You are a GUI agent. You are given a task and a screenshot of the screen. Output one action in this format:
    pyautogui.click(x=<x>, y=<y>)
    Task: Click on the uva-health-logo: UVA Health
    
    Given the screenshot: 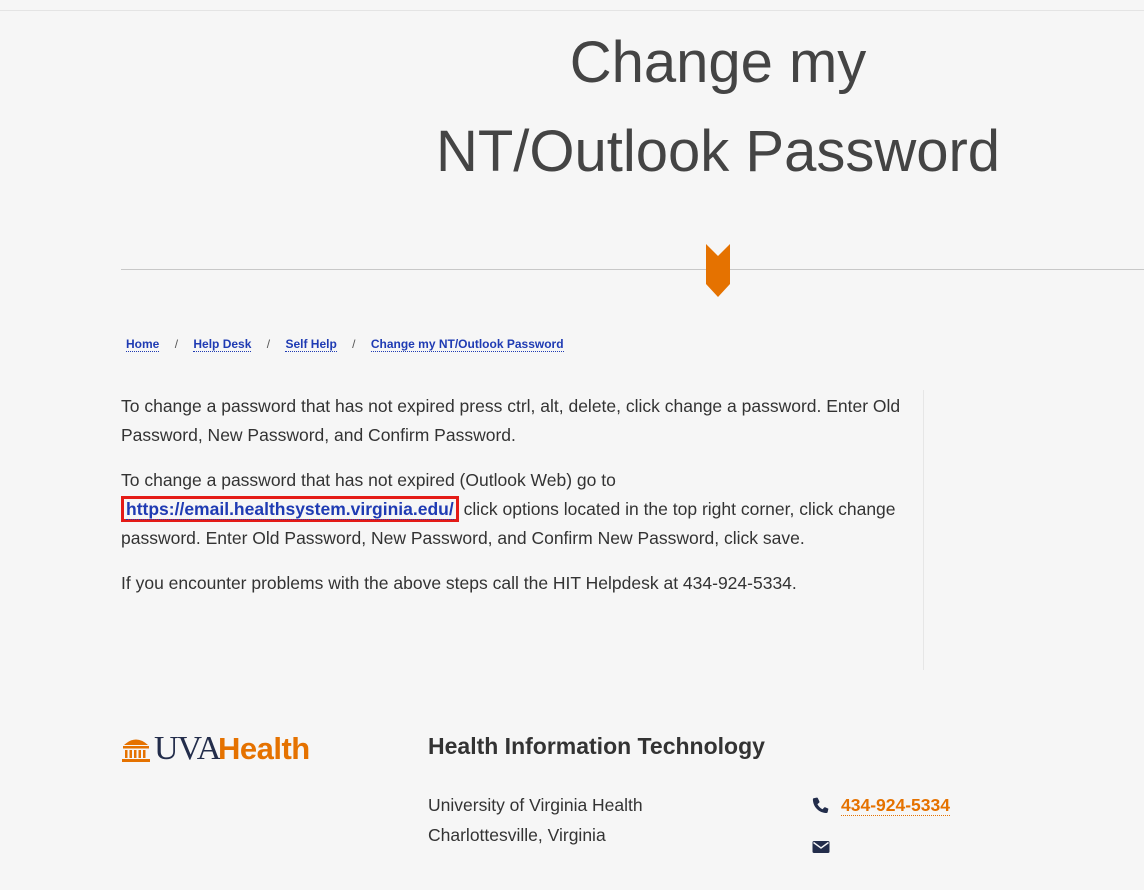 What is the action you would take?
    pyautogui.click(x=231, y=749)
    